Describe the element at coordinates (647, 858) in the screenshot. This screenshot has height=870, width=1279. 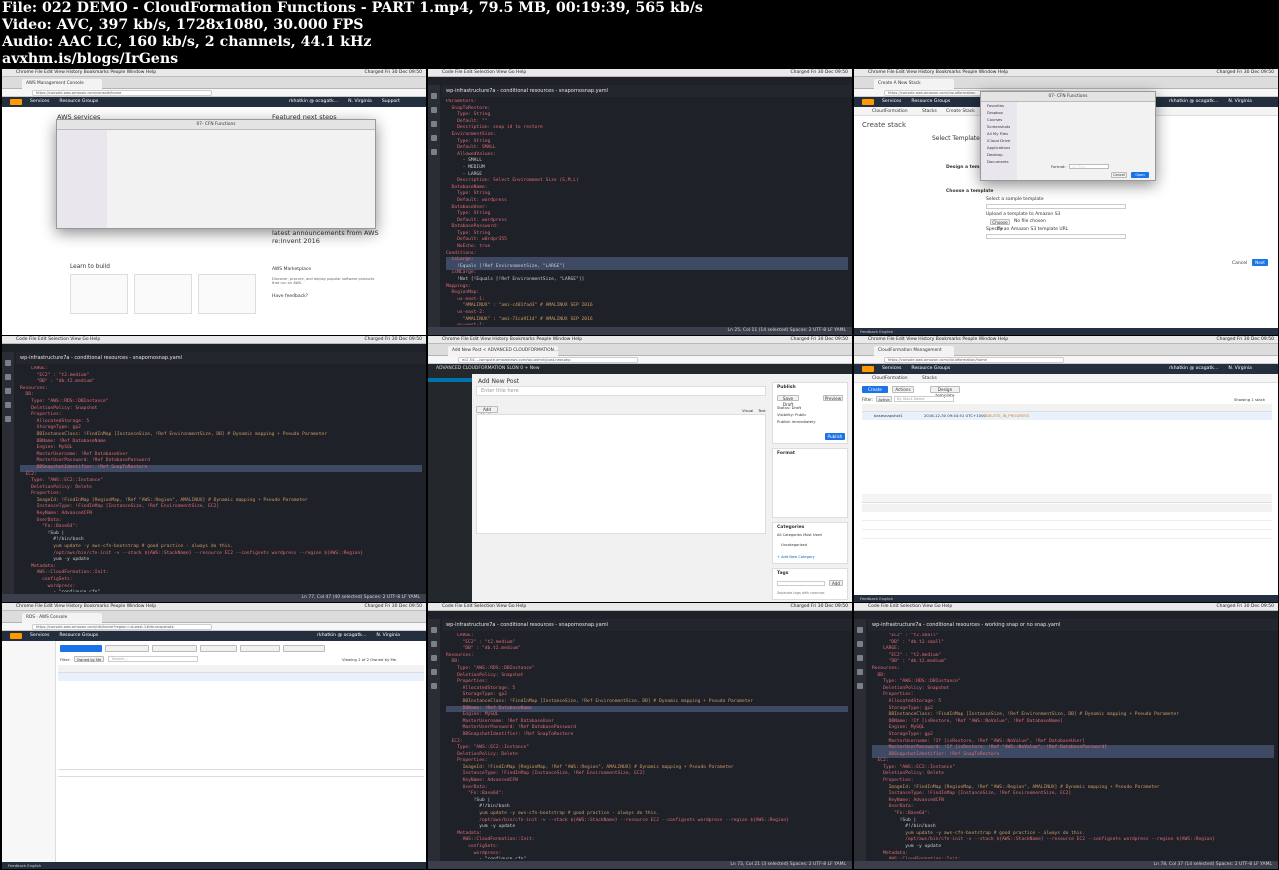
I see `code-line: - "configure_cfn"` at that location.